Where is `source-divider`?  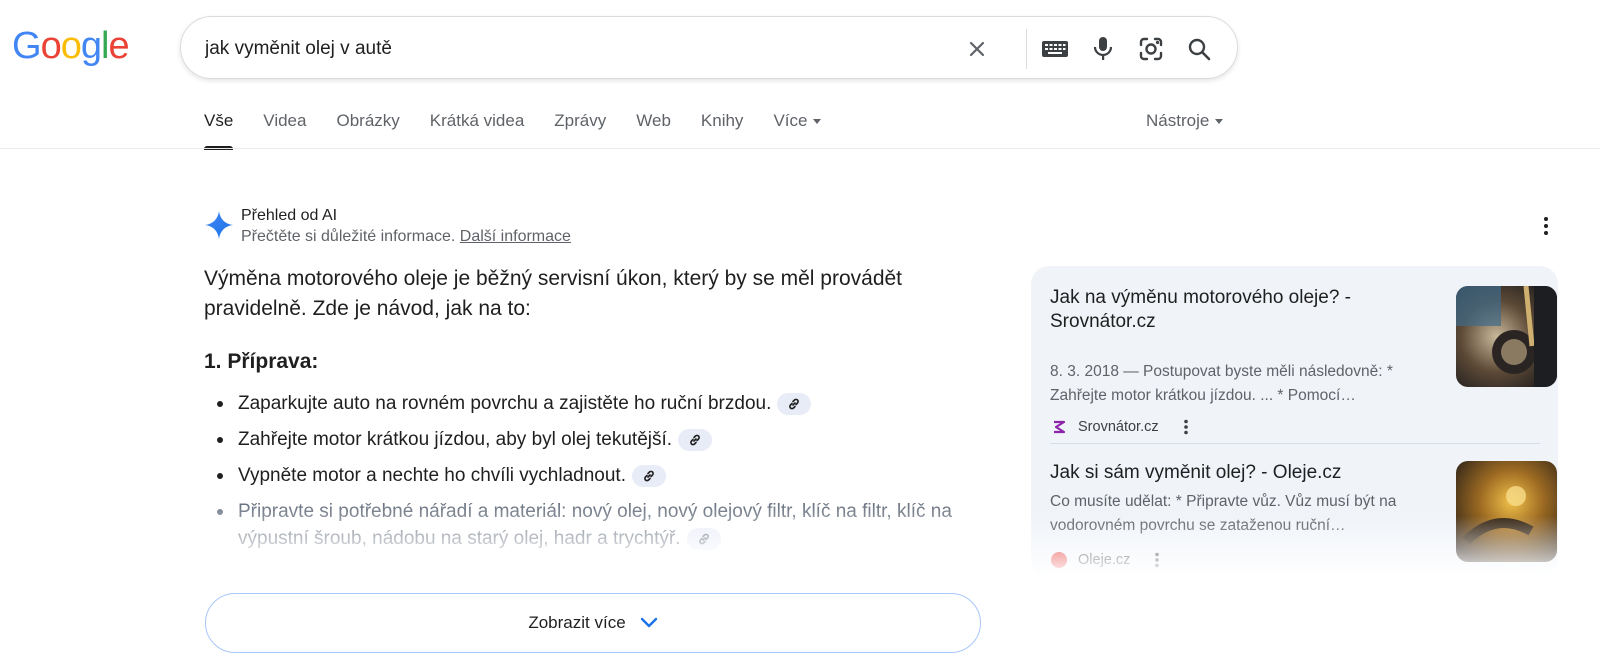 source-divider is located at coordinates (1295, 443).